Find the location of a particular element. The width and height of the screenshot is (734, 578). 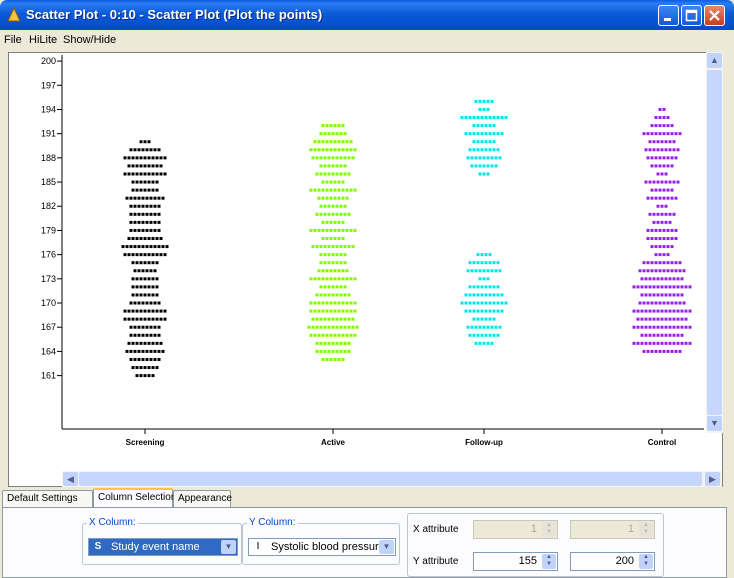

close-icon is located at coordinates (714, 15).